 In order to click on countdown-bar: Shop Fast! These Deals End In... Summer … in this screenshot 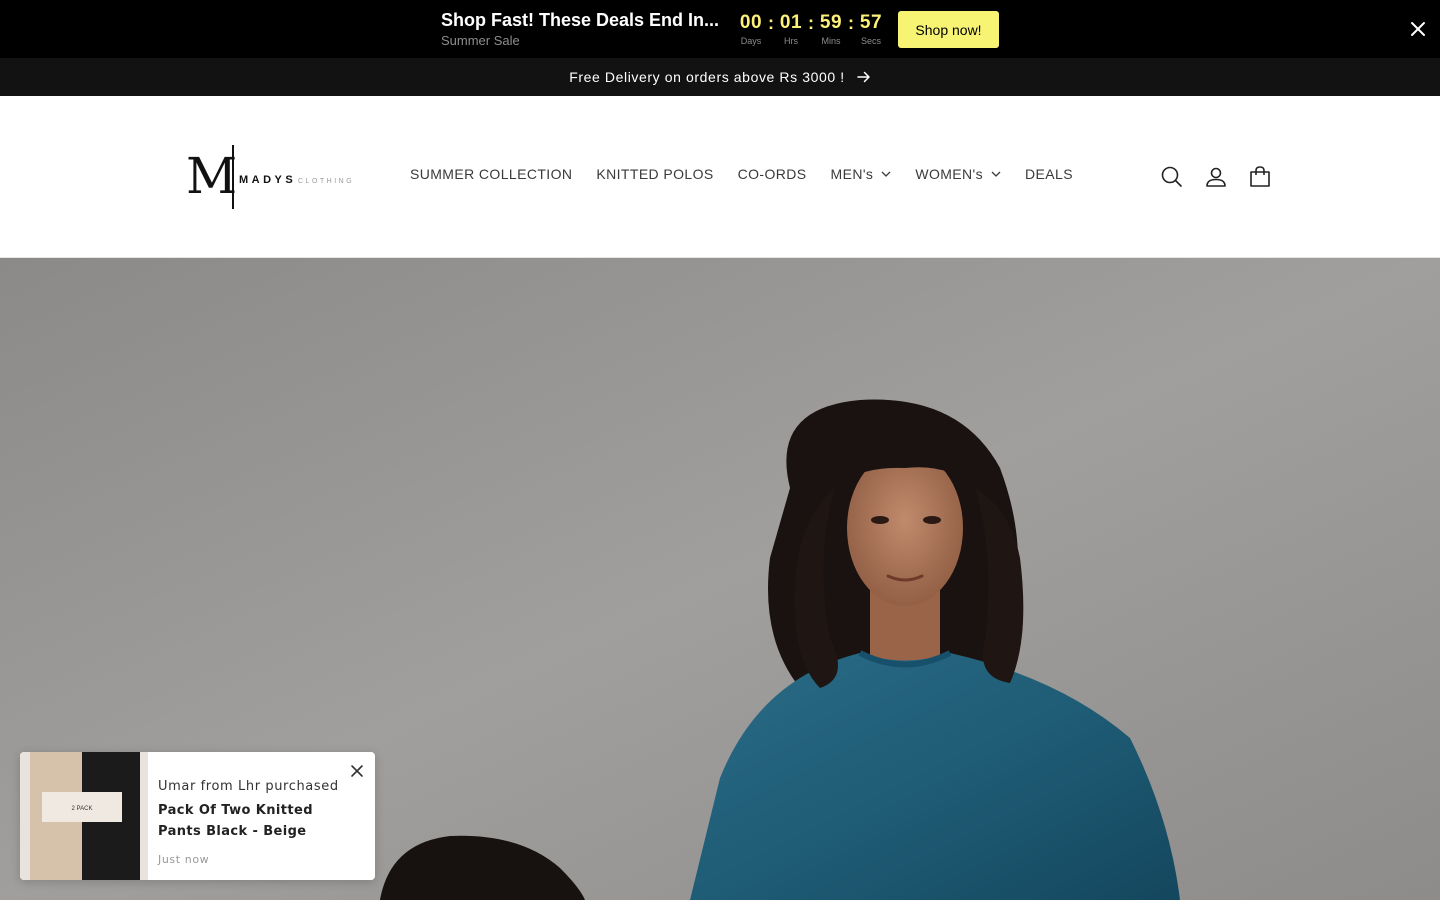, I will do `click(720, 29)`.